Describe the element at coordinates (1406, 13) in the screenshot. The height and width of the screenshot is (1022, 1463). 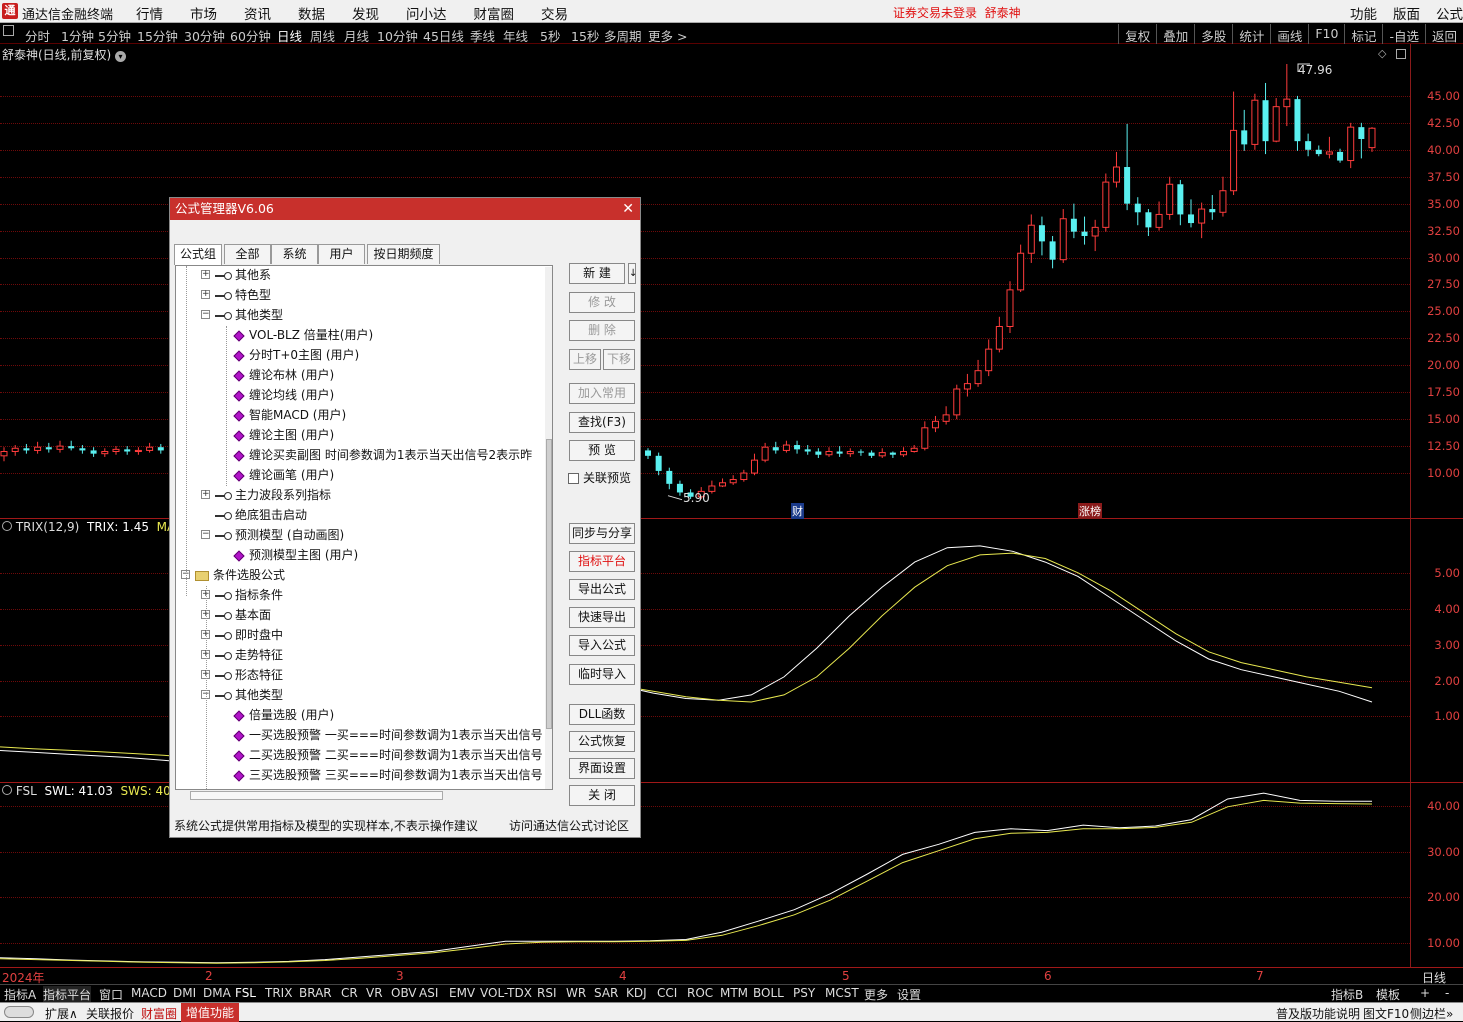
I see `menu-item-layout: 版面` at that location.